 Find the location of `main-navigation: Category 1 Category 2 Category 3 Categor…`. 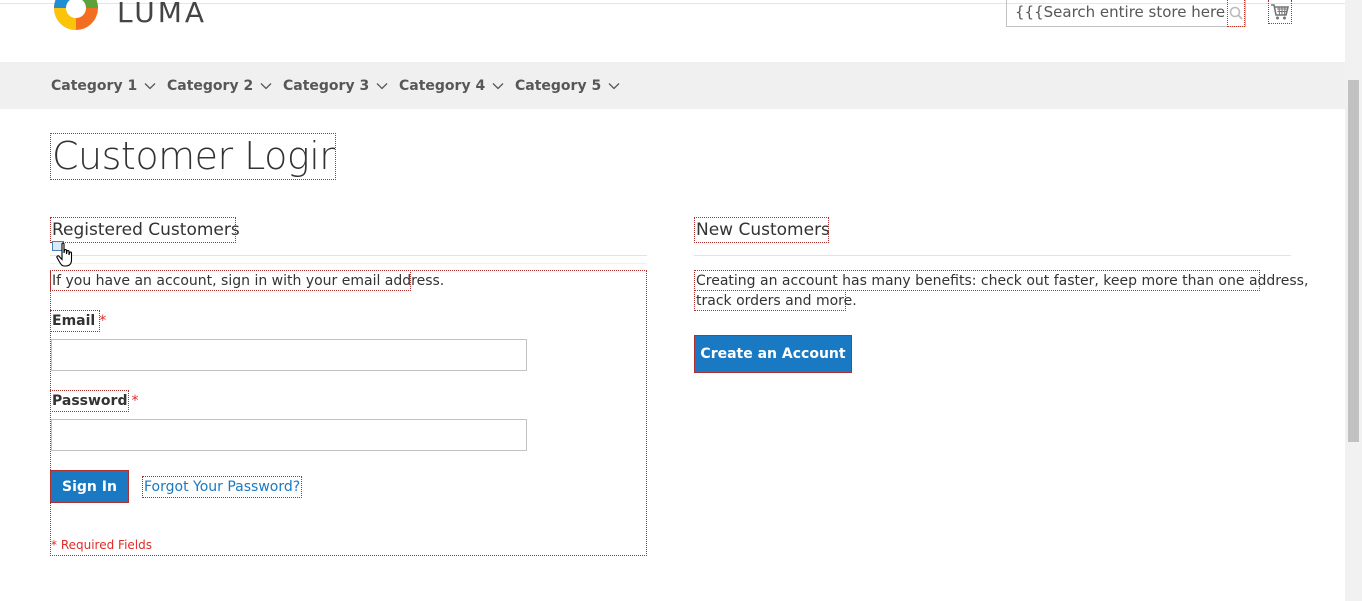

main-navigation: Category 1 Category 2 Category 3 Categor… is located at coordinates (672, 85).